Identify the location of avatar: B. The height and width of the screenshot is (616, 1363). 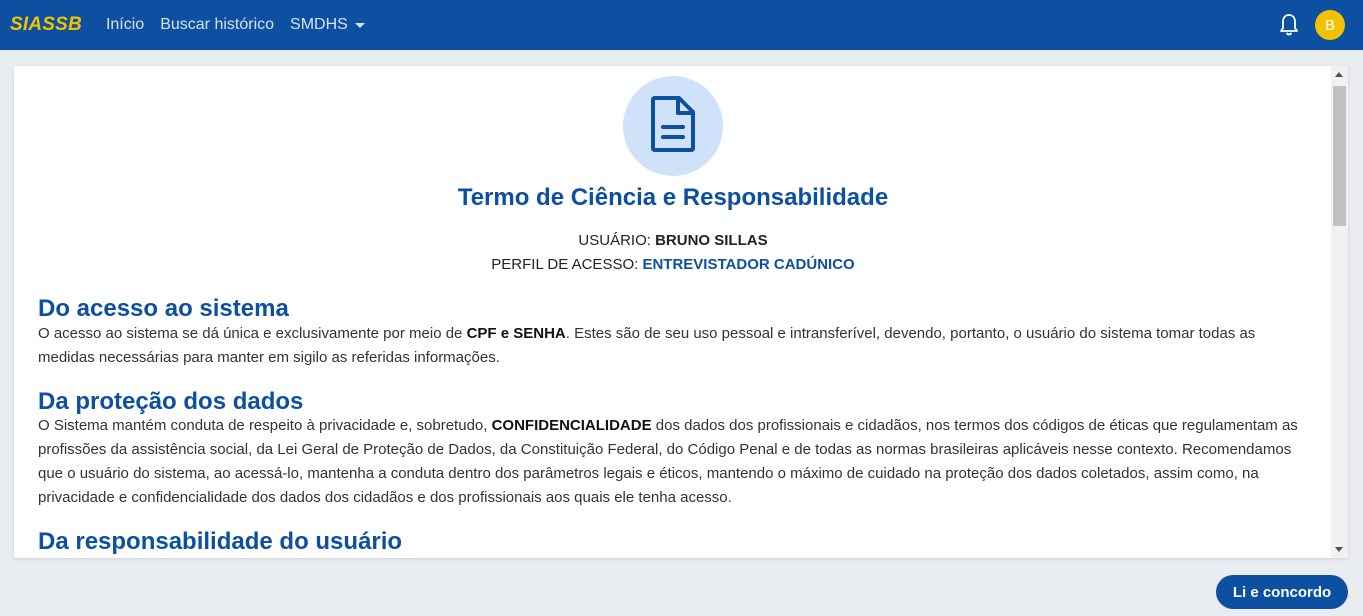
(1330, 25).